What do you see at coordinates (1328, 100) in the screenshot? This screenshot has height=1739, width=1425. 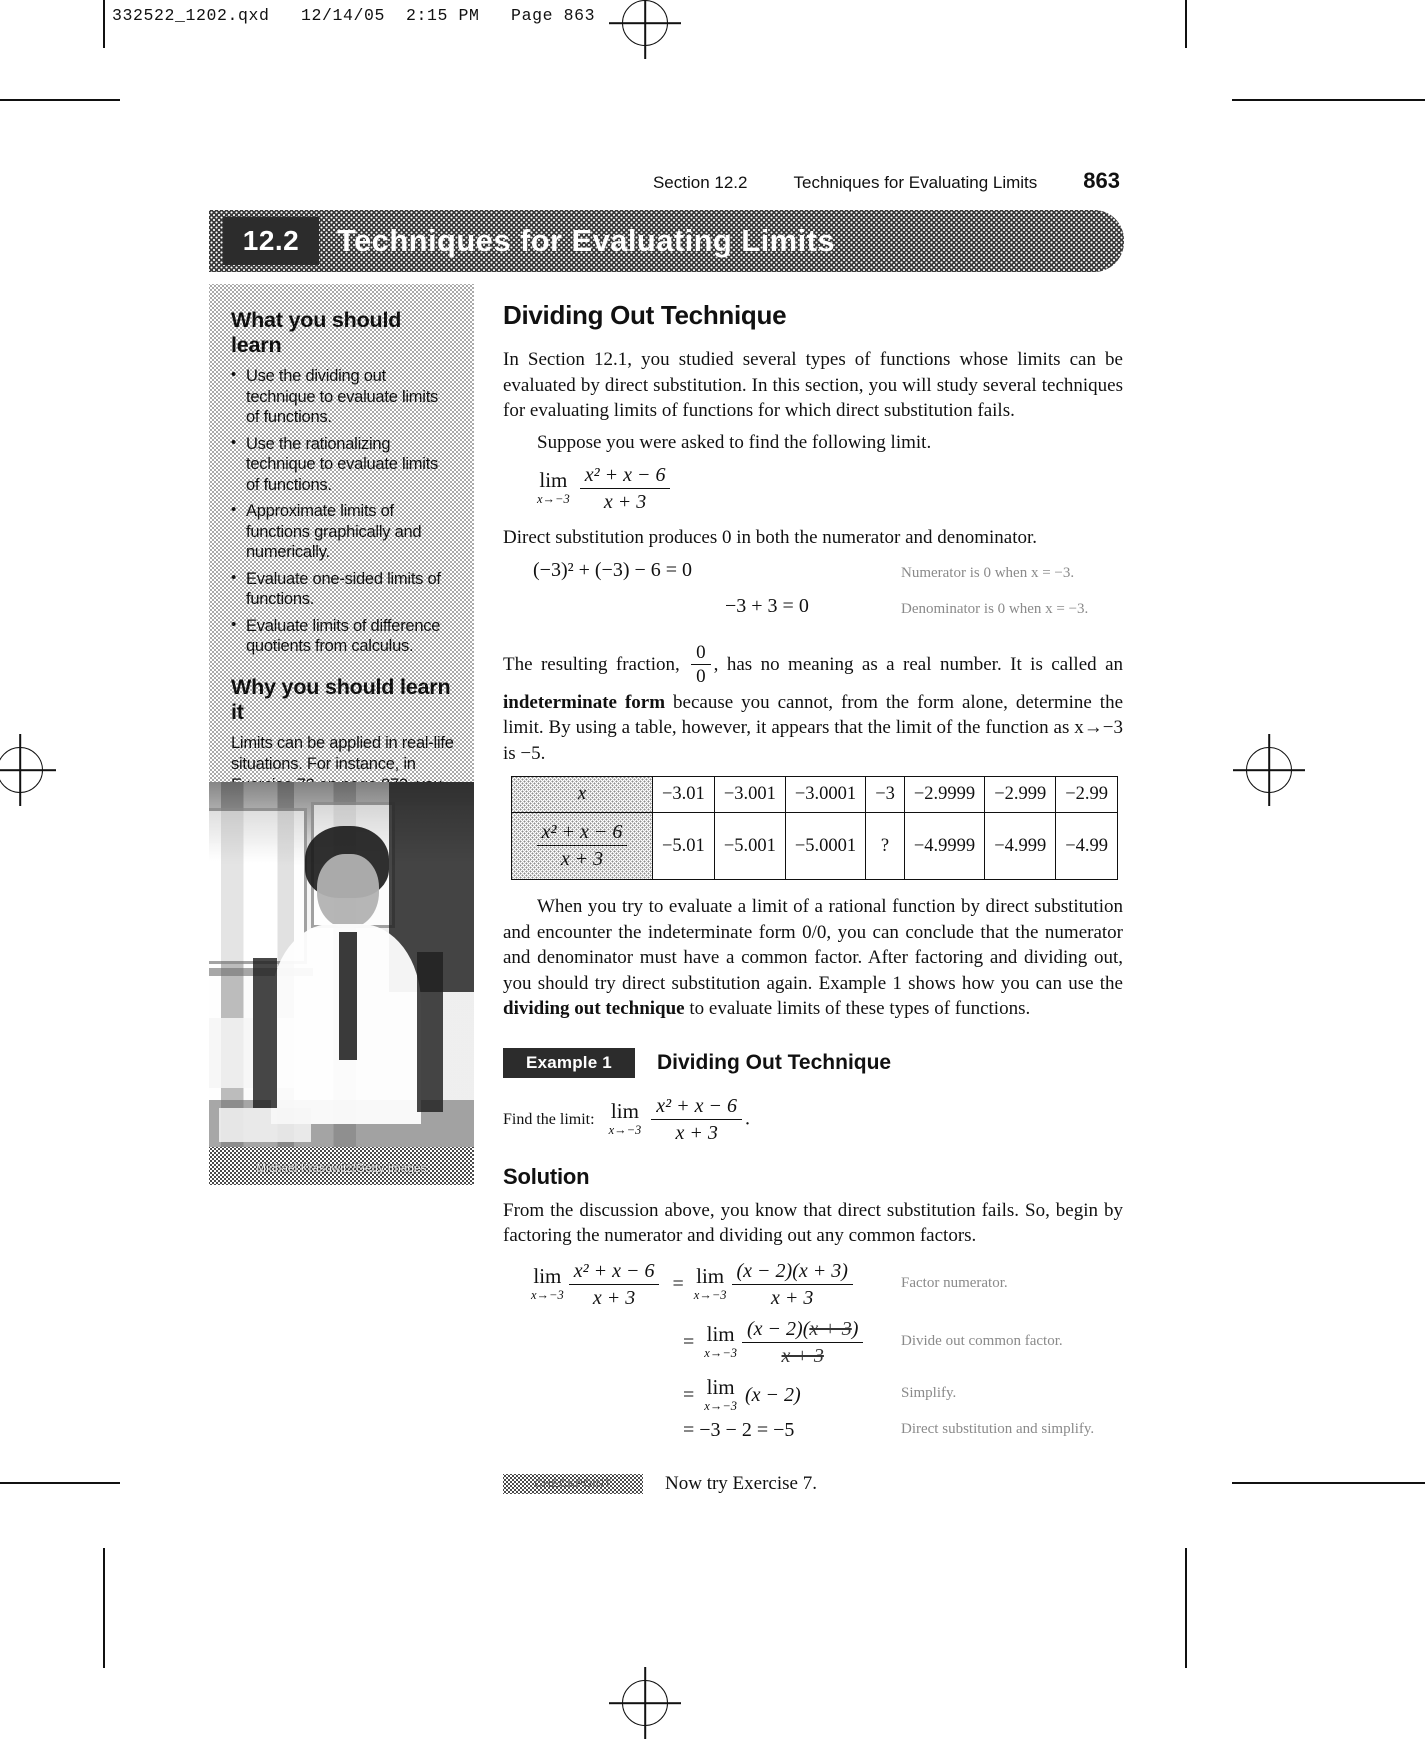 I see `trim-rule-top-right` at bounding box center [1328, 100].